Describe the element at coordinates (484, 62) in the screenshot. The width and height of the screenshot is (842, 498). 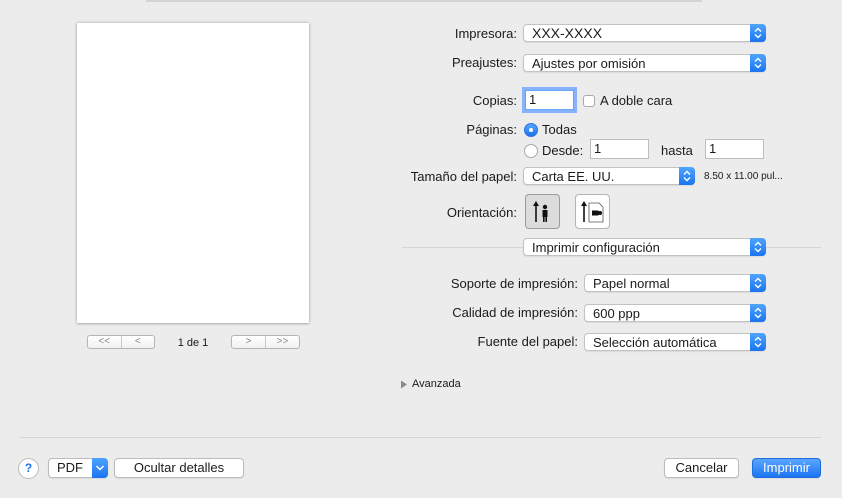
I see `presets-label: Preajustes:` at that location.